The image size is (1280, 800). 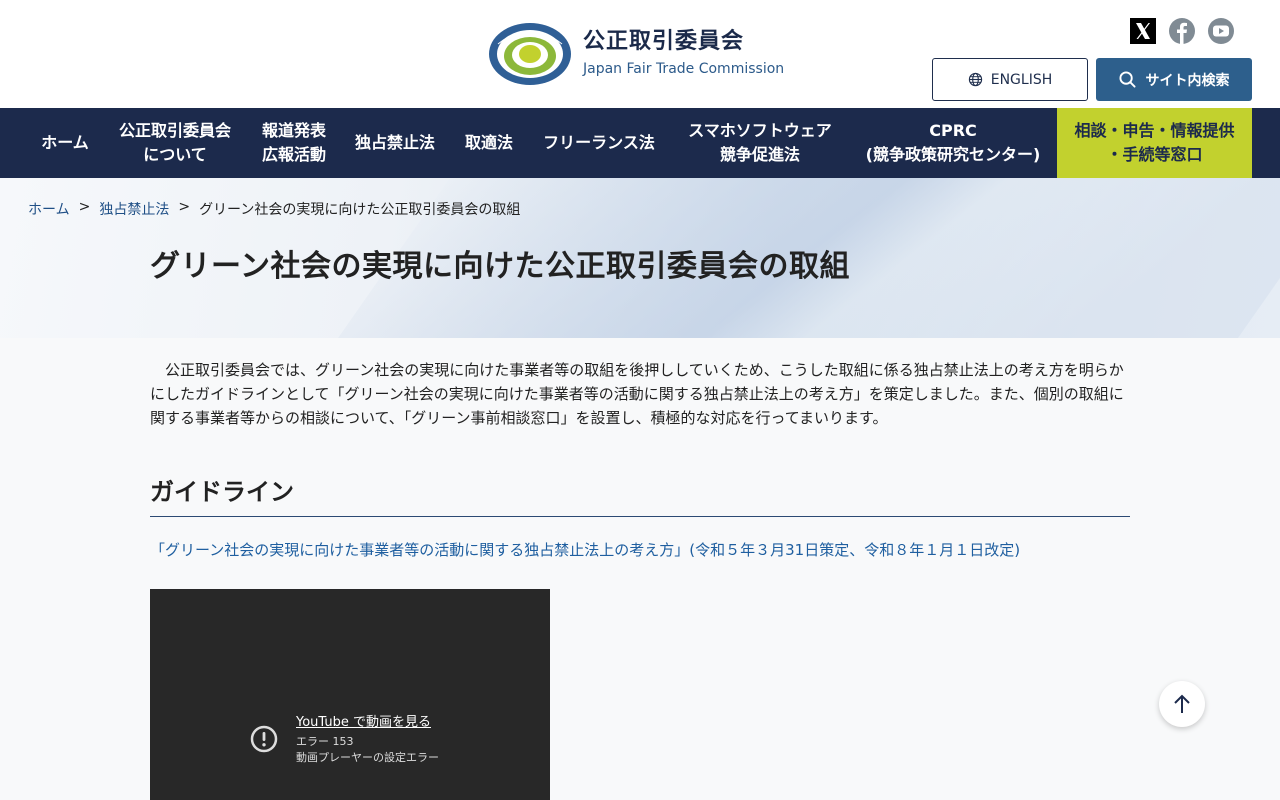 I want to click on jftc-emblem-icon, so click(x=530, y=54).